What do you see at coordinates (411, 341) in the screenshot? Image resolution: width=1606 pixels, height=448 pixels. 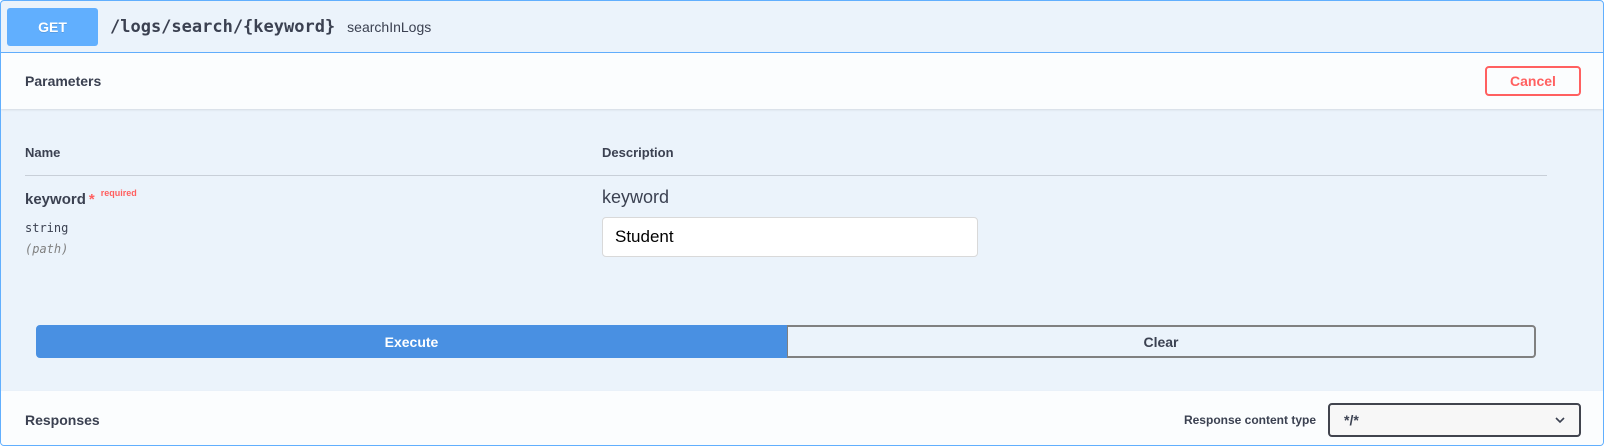 I see `execute-button: Execute` at bounding box center [411, 341].